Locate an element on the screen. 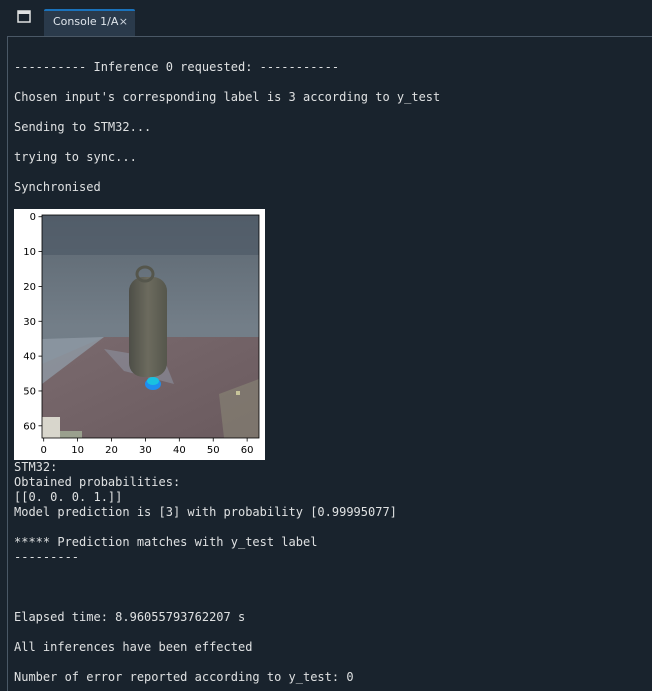  console-line: [[0. 0. 0. 1.]] is located at coordinates (68, 497).